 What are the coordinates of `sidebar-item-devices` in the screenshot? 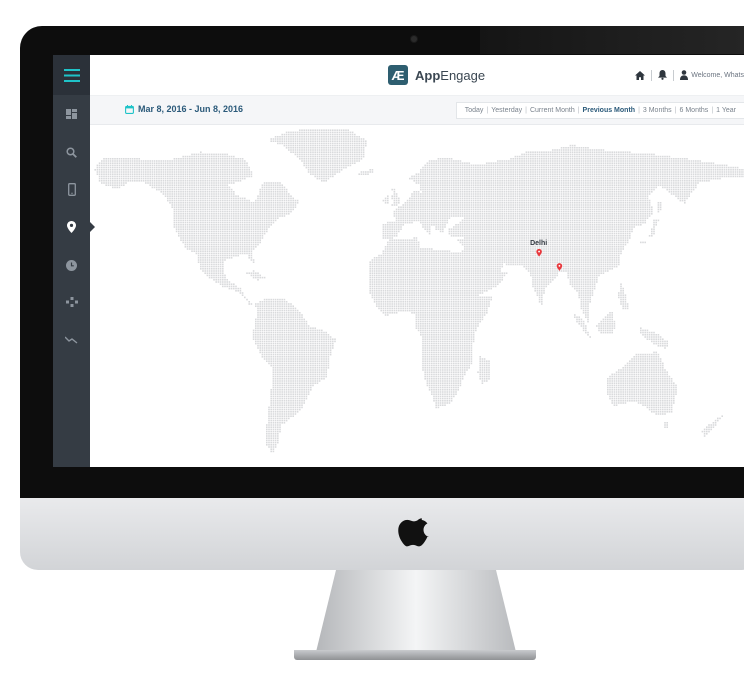 It's located at (71, 189).